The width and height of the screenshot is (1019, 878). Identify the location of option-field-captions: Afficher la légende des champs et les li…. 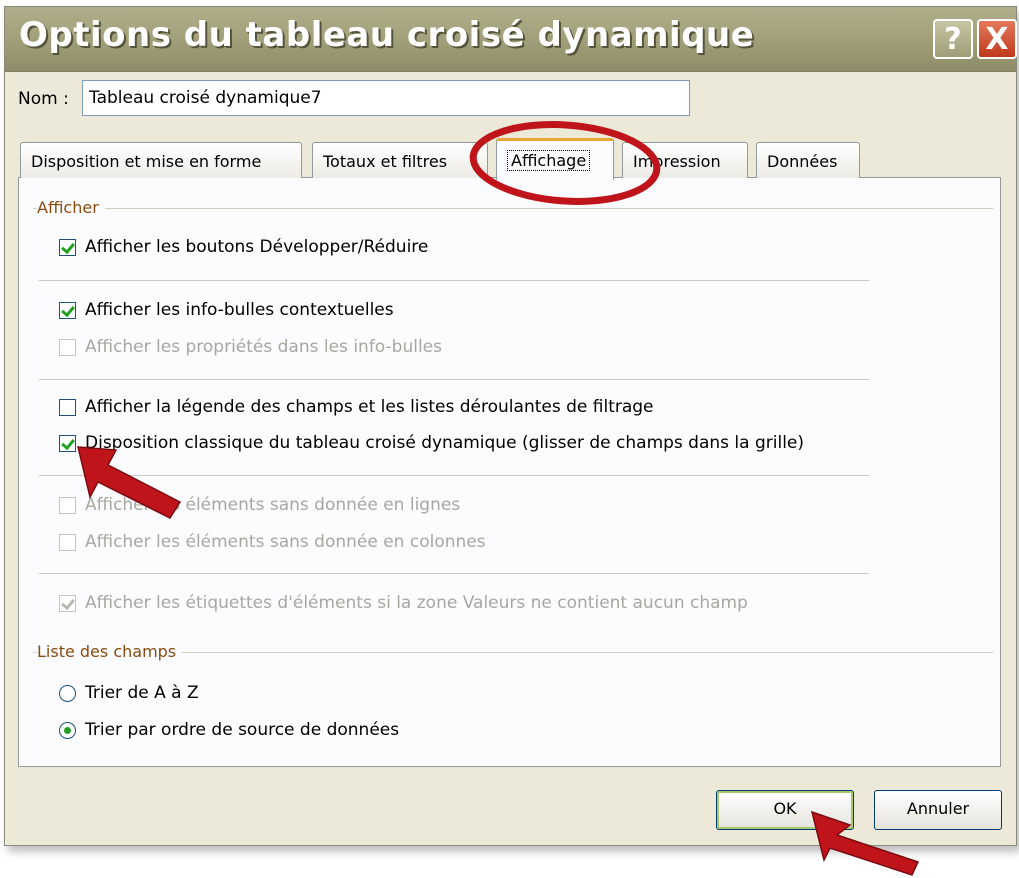
(356, 407).